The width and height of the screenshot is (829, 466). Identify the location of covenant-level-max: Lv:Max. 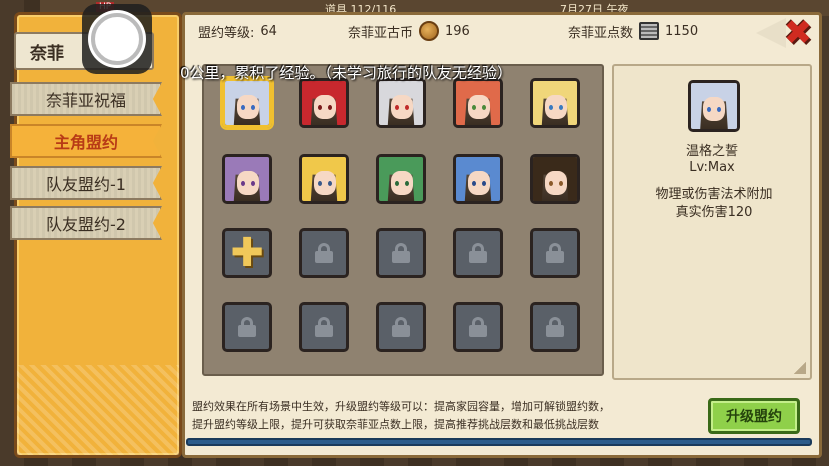
(712, 167).